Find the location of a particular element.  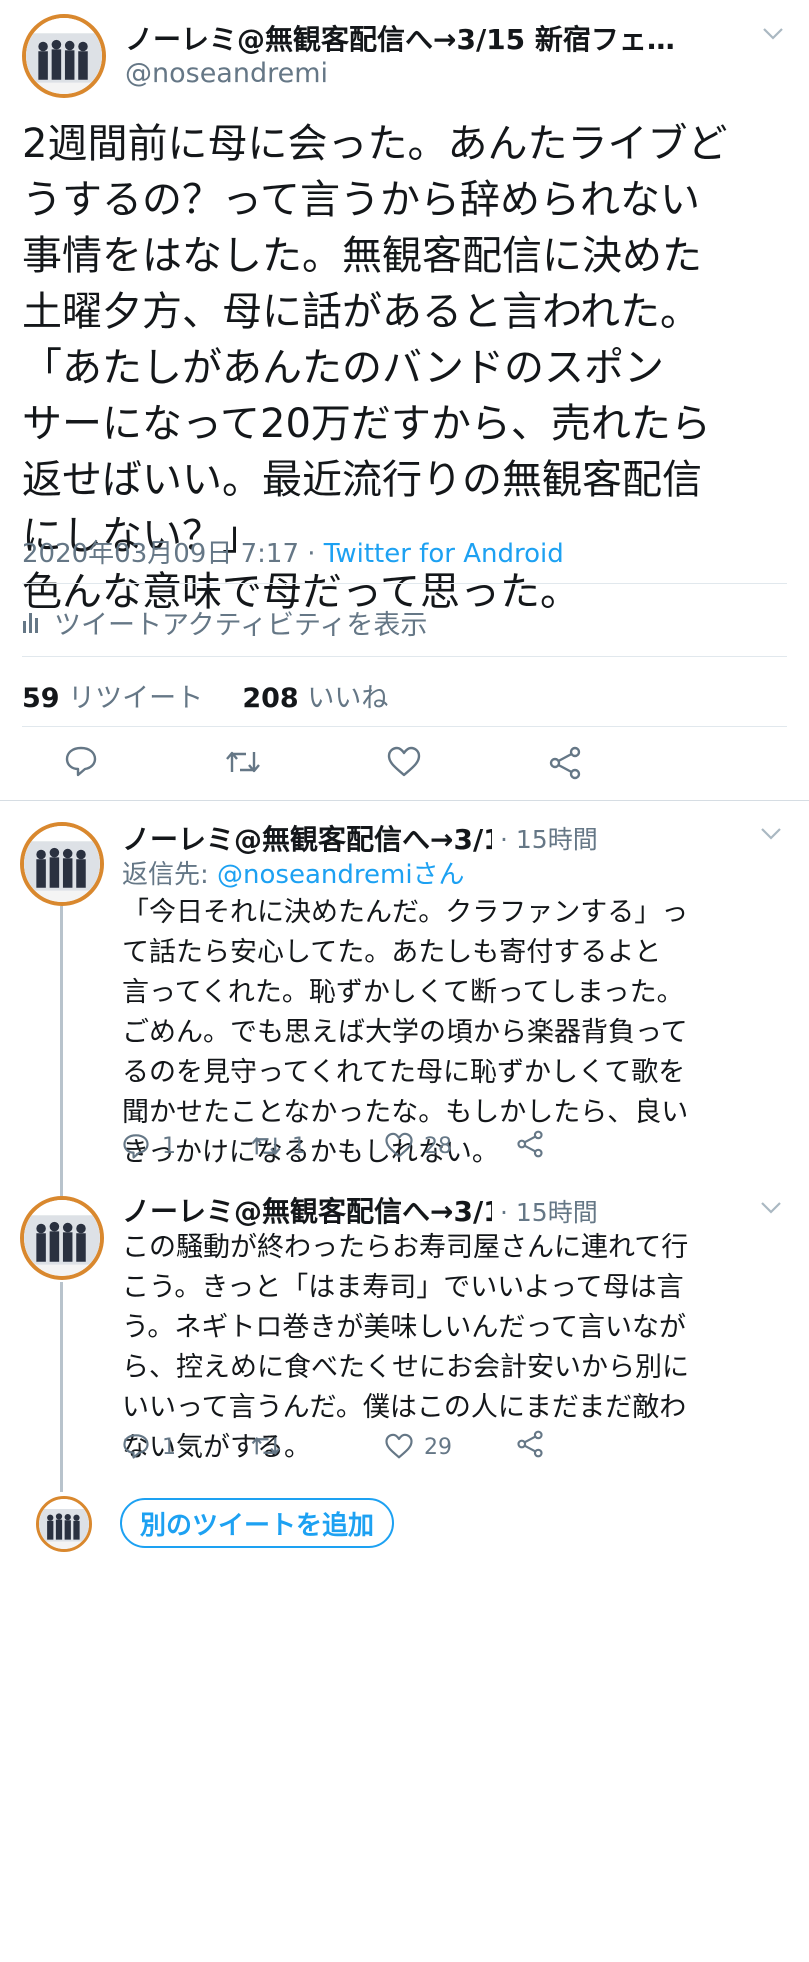

reply-to-mention: @noseandremiさん is located at coordinates (341, 875).